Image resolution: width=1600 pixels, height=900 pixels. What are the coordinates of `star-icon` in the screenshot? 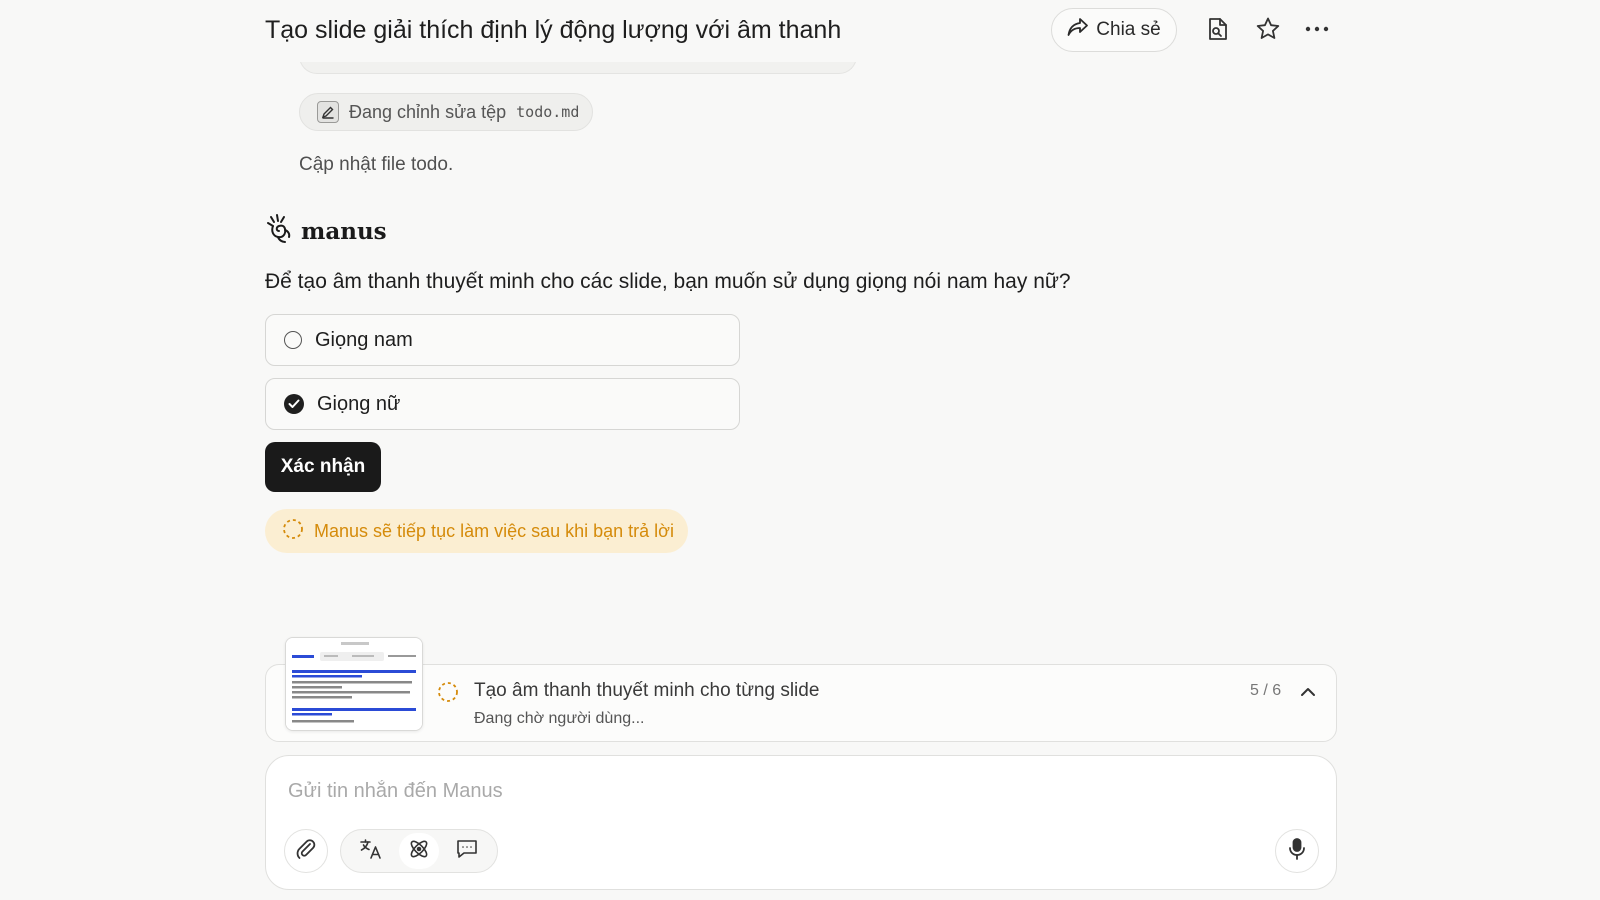 It's located at (1268, 29).